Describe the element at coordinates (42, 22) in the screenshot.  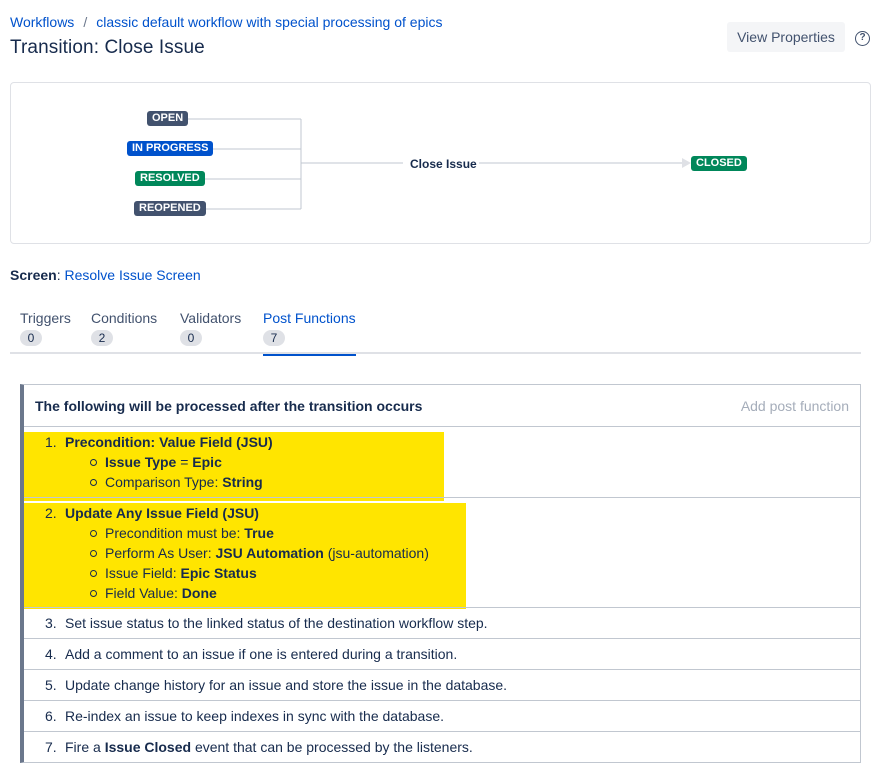
I see `breadcrumb-workflows-link: Workflows` at that location.